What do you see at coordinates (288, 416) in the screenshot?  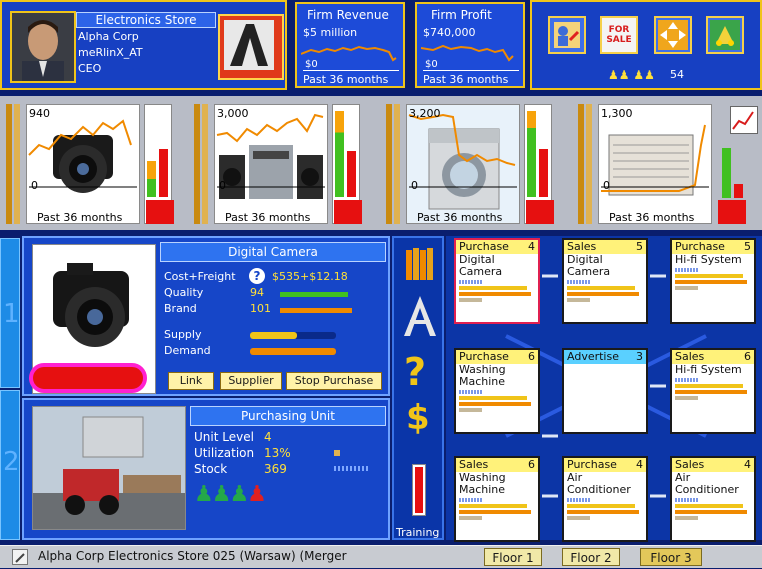 I see `unit-title: Purchasing Unit` at bounding box center [288, 416].